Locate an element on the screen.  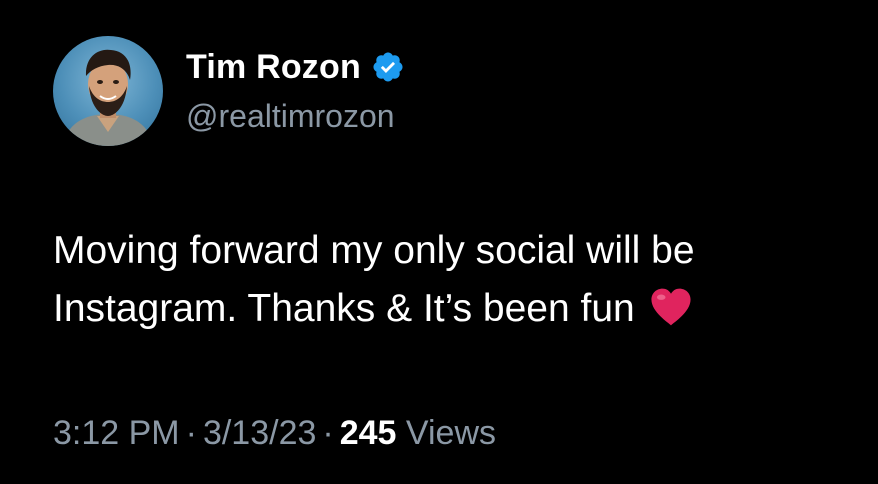
views-count: 245 is located at coordinates (368, 433).